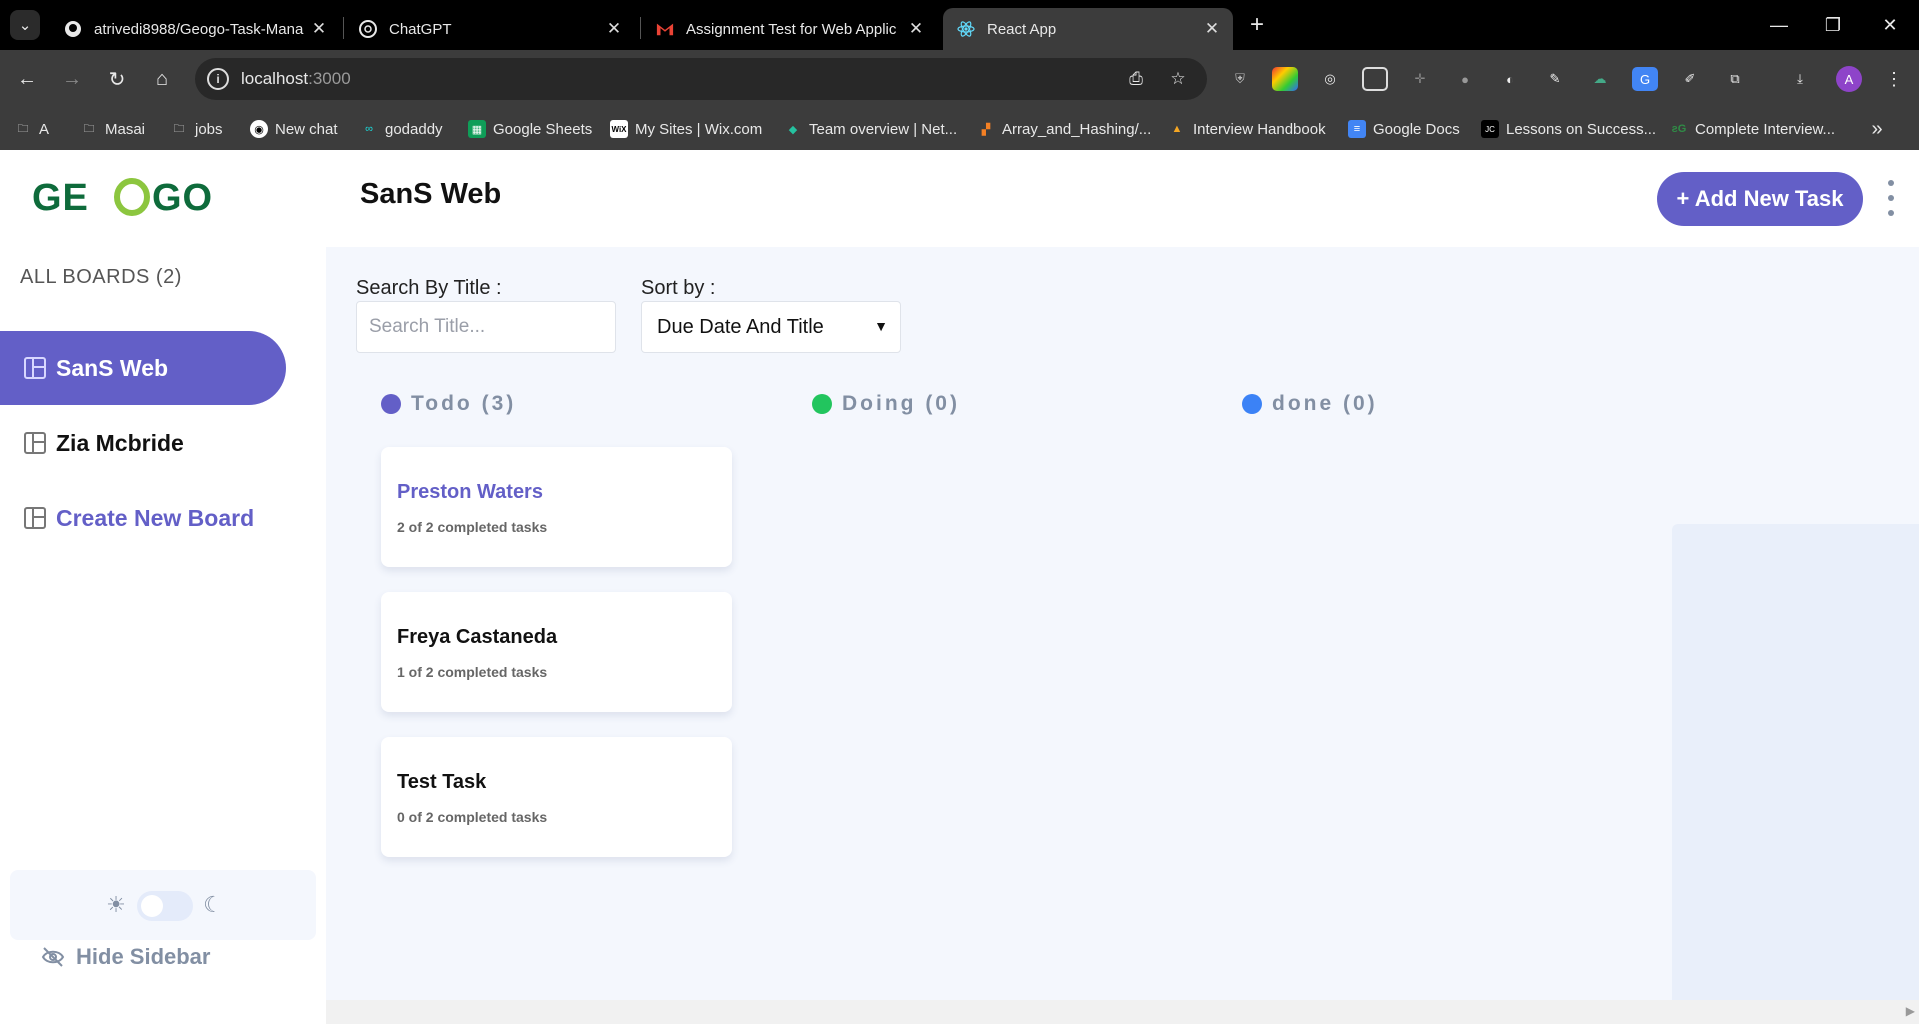  I want to click on tab-react-app: React App ✕, so click(1088, 29).